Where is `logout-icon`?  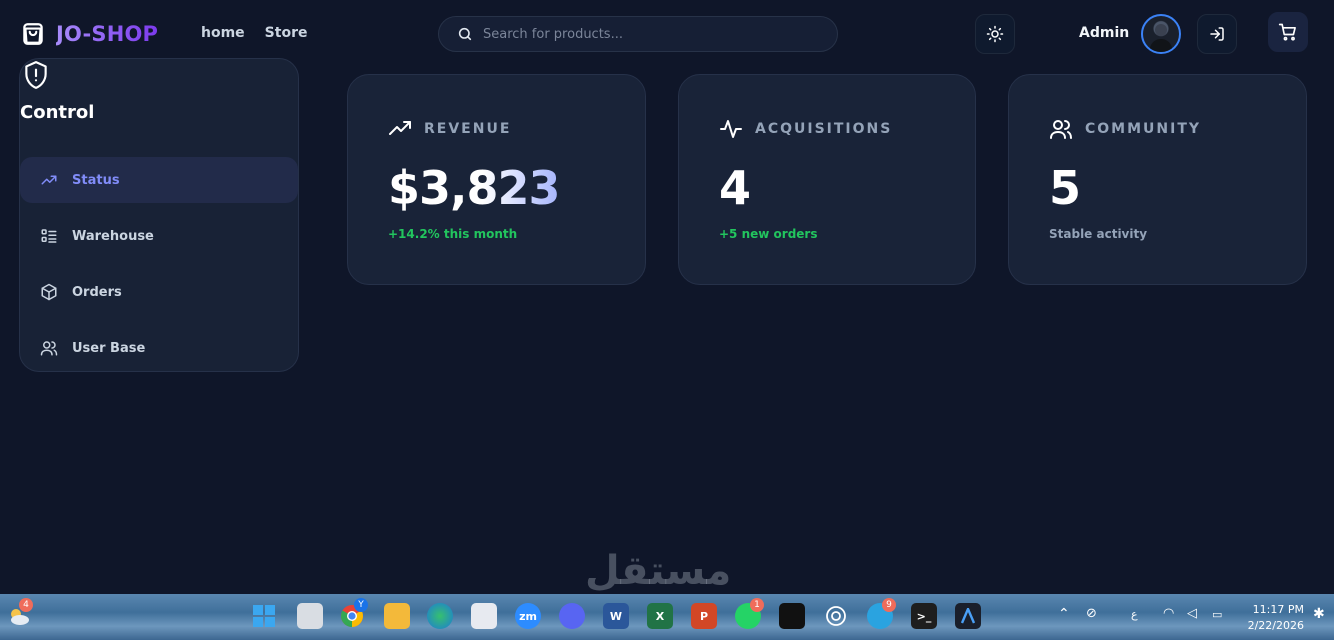 logout-icon is located at coordinates (1217, 34).